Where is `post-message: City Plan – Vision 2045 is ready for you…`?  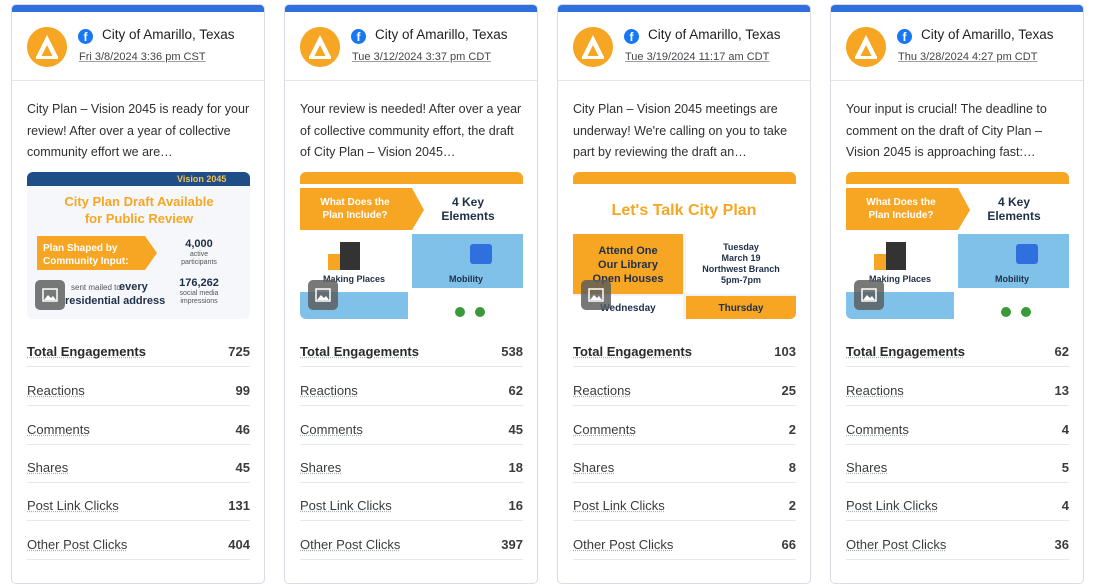 post-message: City Plan – Vision 2045 is ready for you… is located at coordinates (138, 130).